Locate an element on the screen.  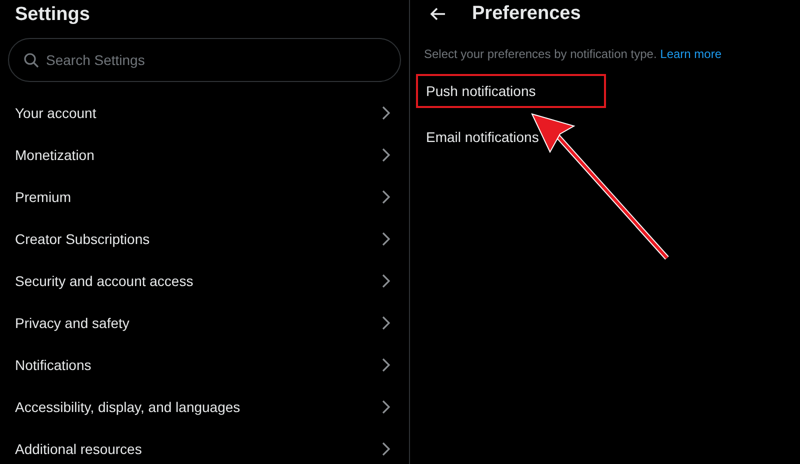
settings-menu-item: Privacy and safety is located at coordinates (204, 323).